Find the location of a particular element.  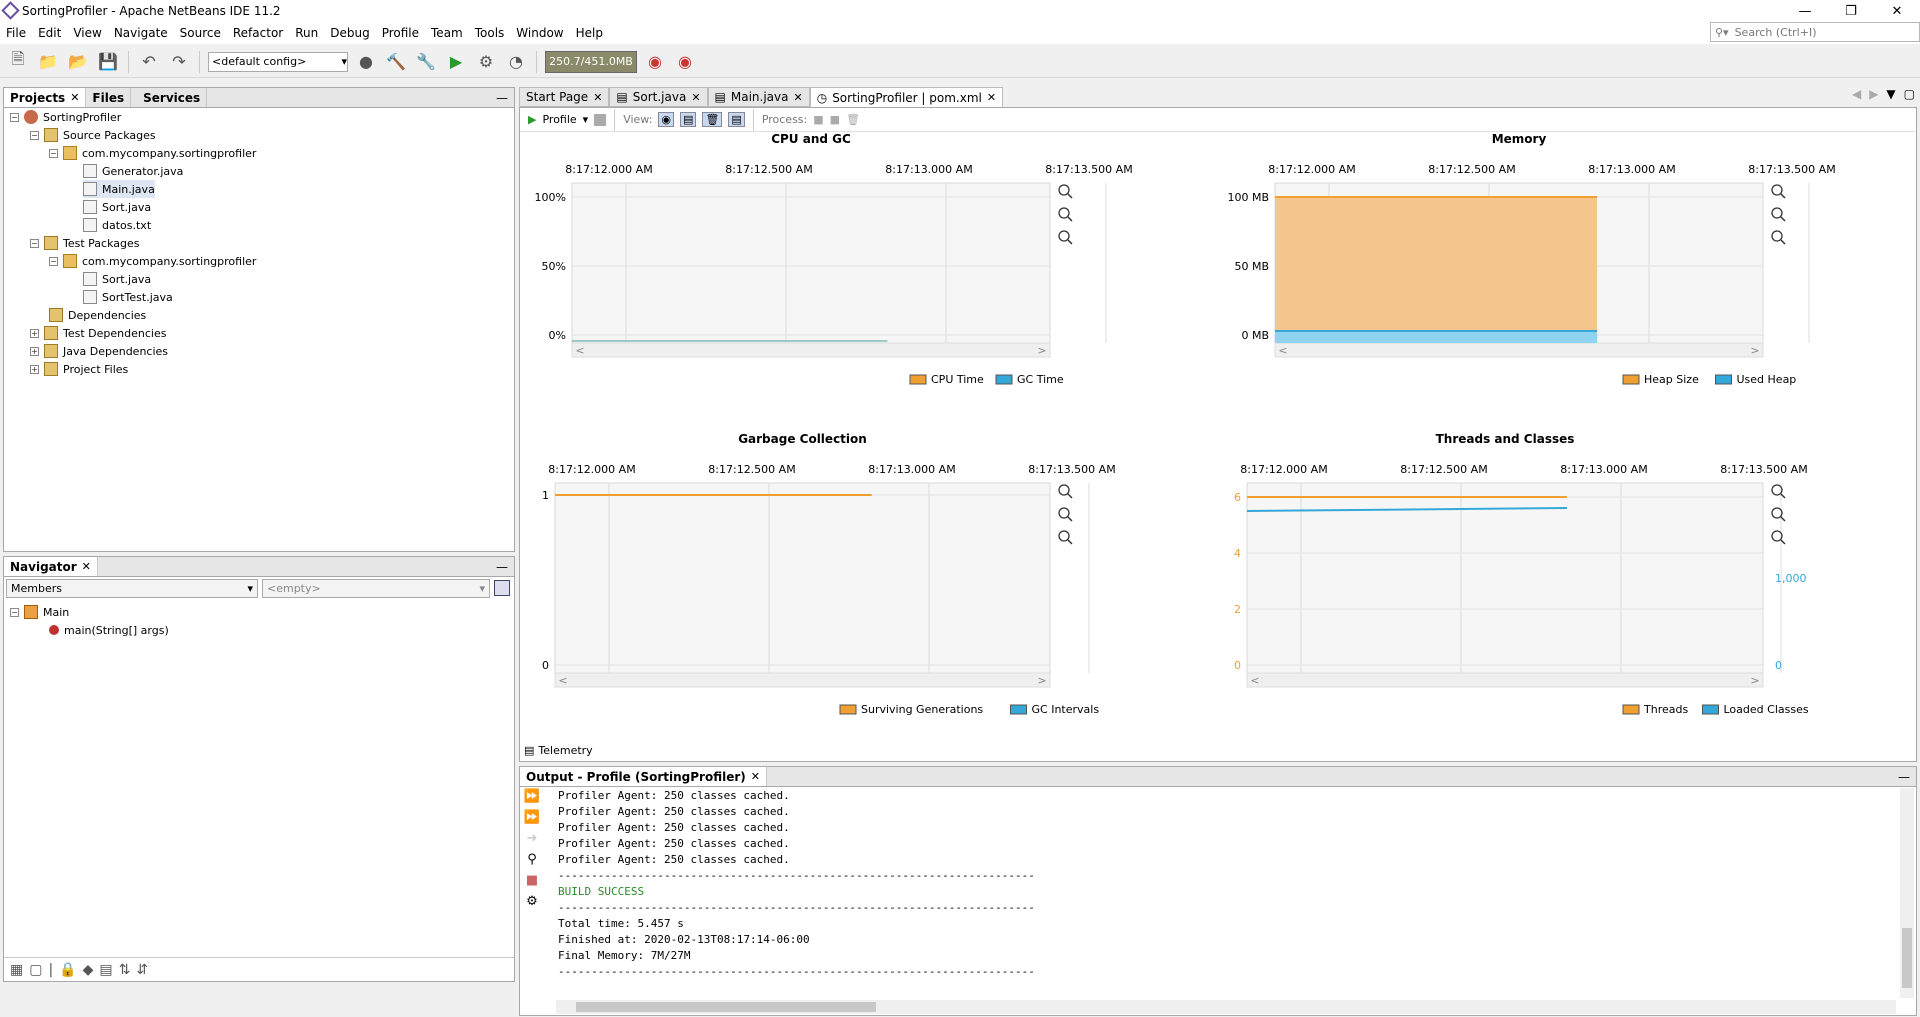

pause-io-icon: ◉ is located at coordinates (655, 62).